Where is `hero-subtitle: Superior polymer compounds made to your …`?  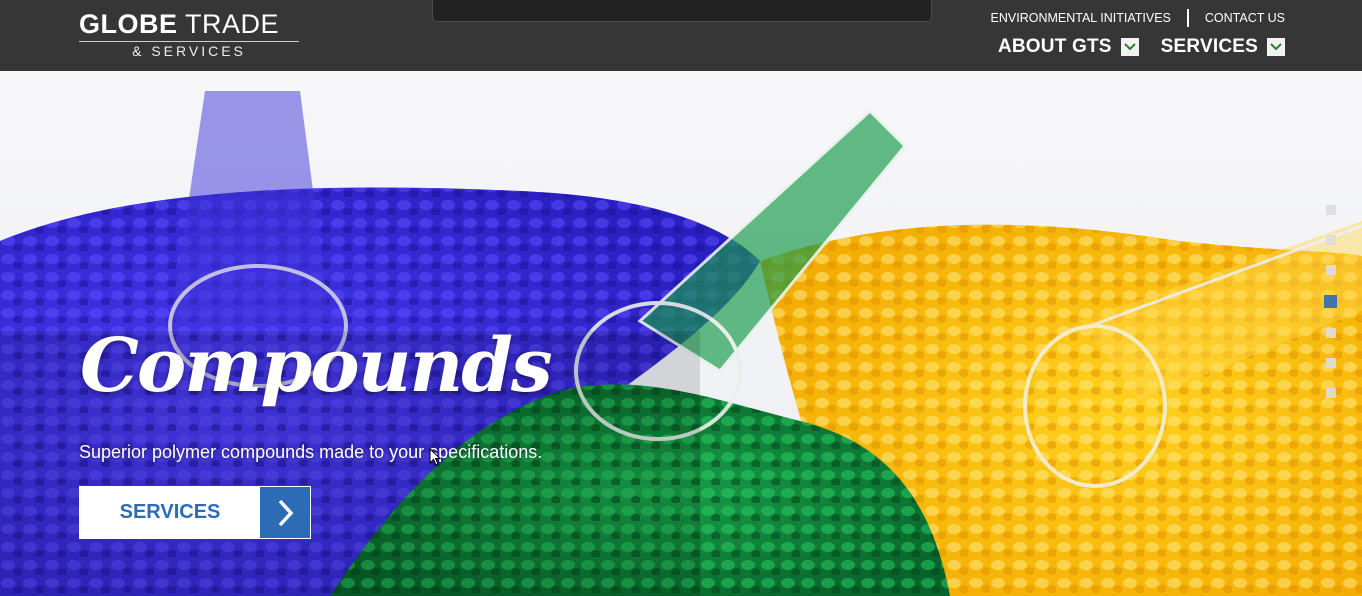
hero-subtitle: Superior polymer compounds made to your … is located at coordinates (311, 452).